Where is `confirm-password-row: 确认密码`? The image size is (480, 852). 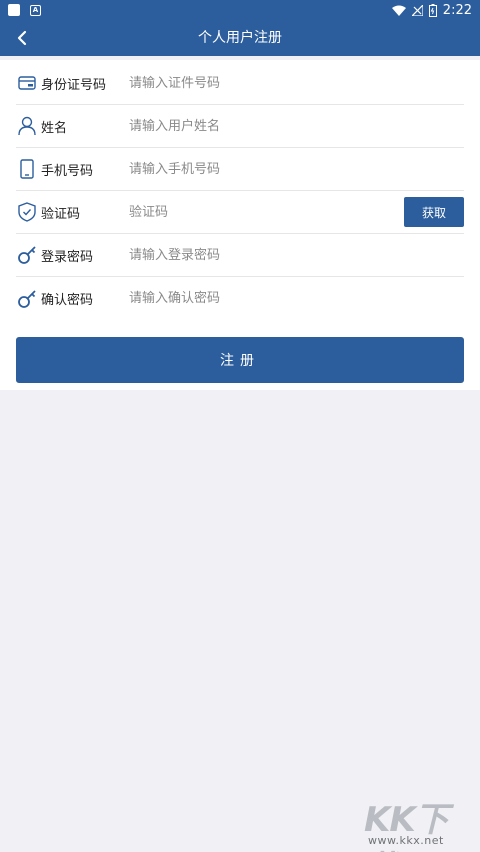 confirm-password-row: 确认密码 is located at coordinates (240, 298).